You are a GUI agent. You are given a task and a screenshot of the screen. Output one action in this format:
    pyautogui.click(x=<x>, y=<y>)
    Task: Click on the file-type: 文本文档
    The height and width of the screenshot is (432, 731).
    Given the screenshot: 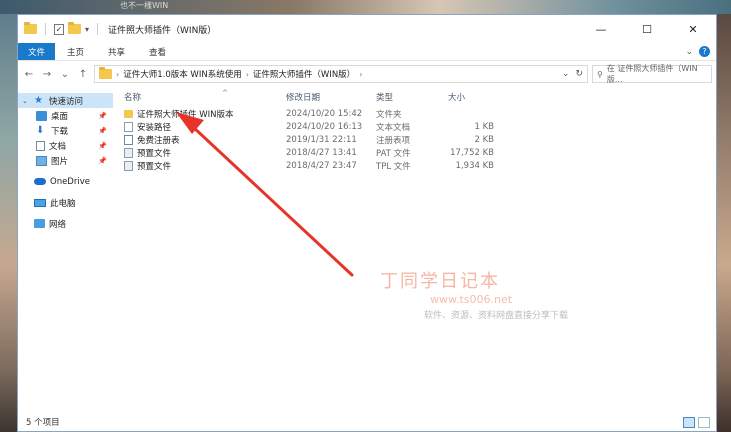 What is the action you would take?
    pyautogui.click(x=393, y=127)
    